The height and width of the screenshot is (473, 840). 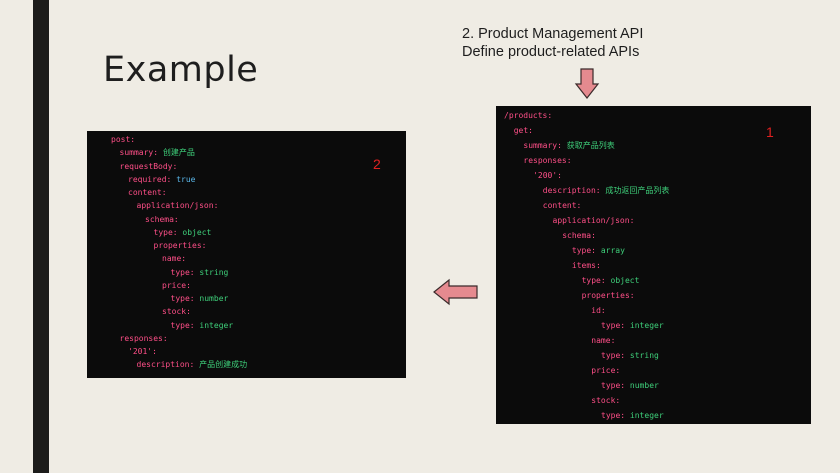 I want to click on code-line: schema:, so click(x=579, y=236).